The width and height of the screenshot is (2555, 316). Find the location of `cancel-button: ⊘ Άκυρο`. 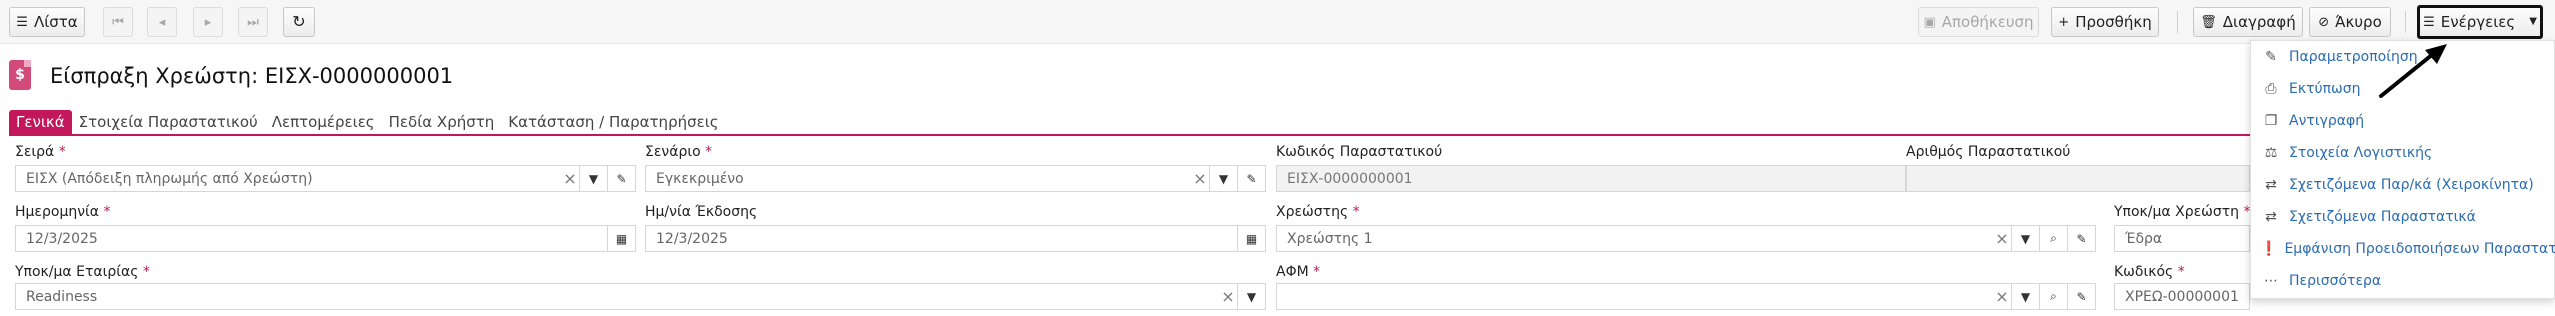

cancel-button: ⊘ Άκυρο is located at coordinates (2350, 22).